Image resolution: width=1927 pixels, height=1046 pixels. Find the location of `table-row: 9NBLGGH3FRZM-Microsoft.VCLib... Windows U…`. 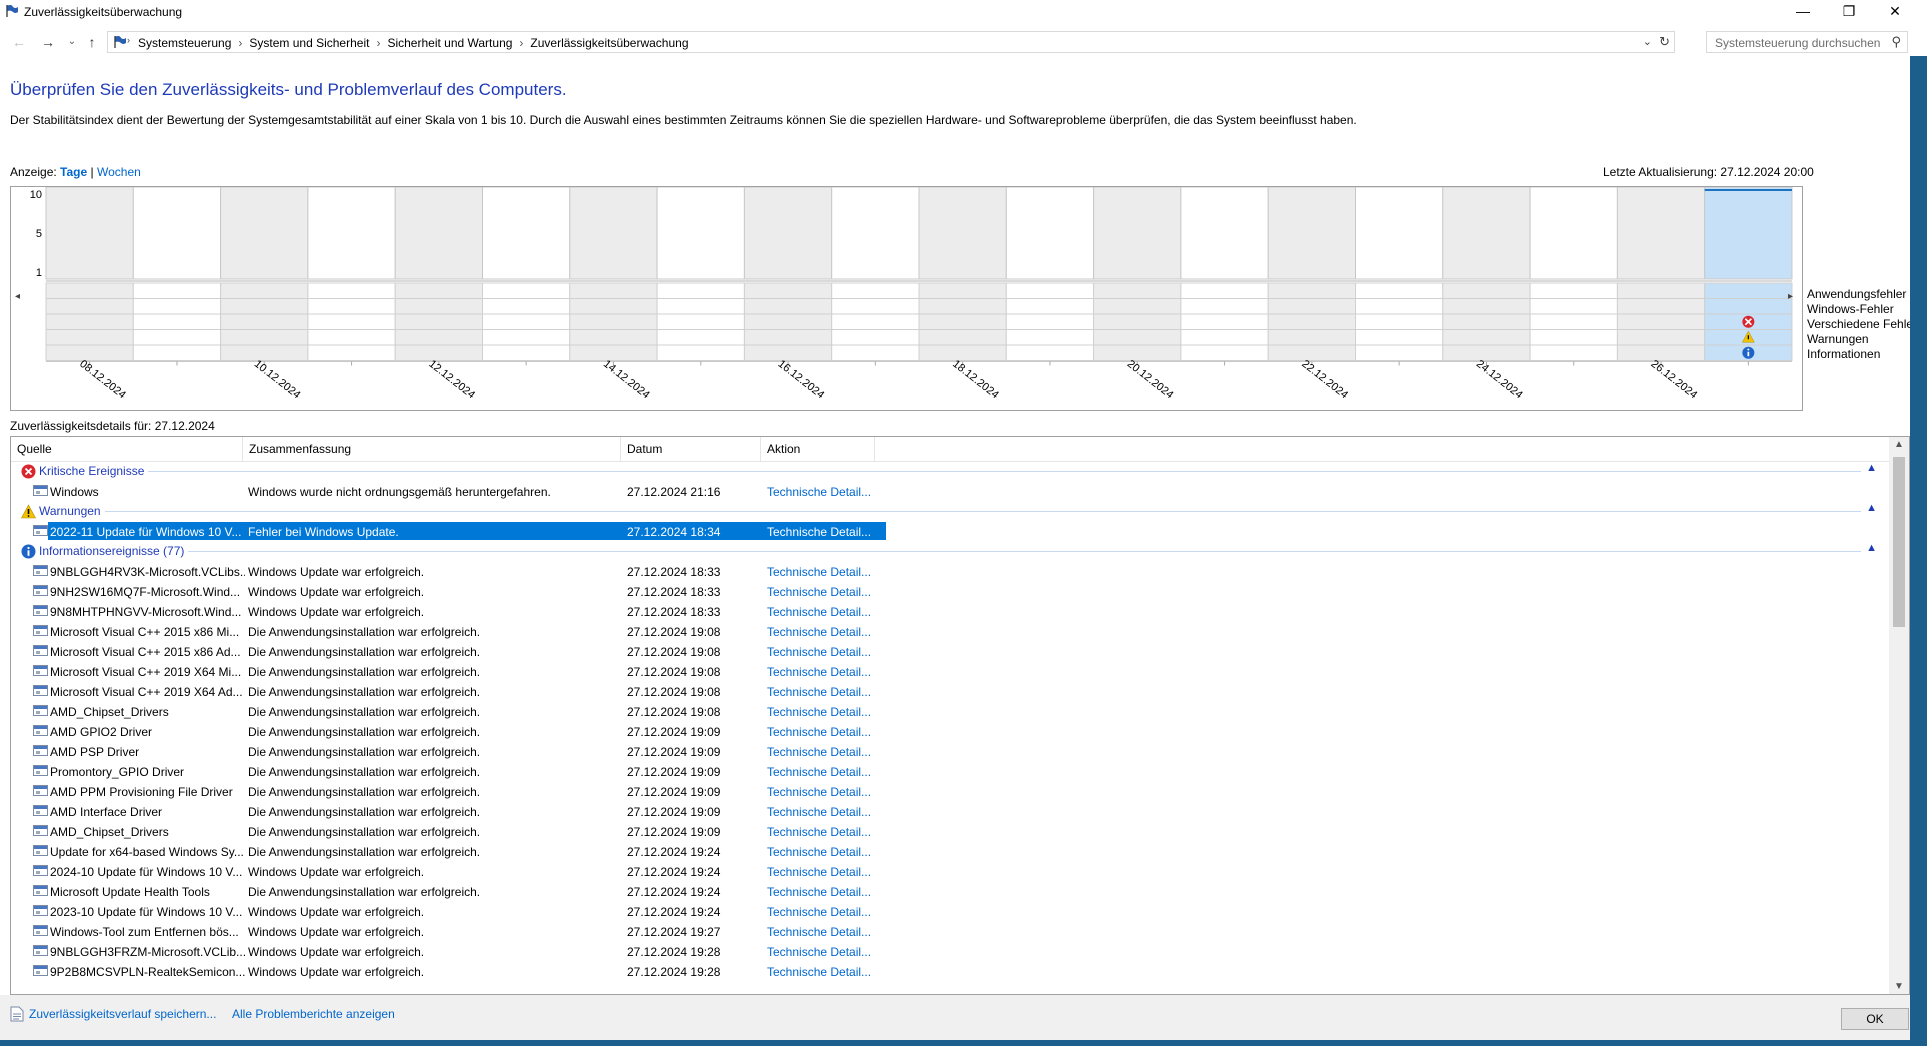

table-row: 9NBLGGH3FRZM-Microsoft.VCLib... Windows U… is located at coordinates (950, 951).